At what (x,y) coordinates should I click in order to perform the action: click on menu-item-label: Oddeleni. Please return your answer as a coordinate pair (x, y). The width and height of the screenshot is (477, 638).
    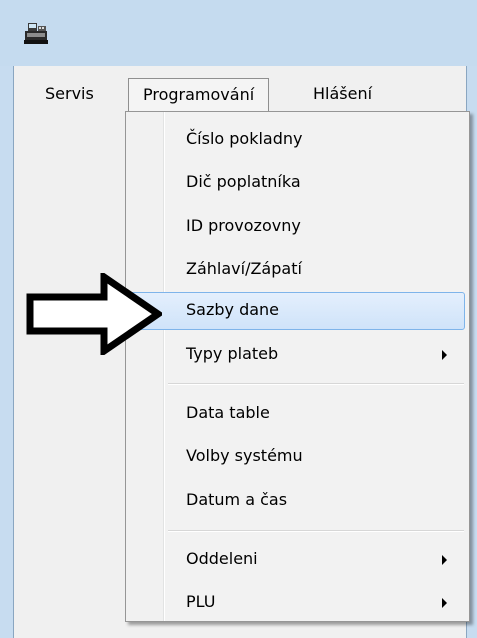
    Looking at the image, I should click on (222, 558).